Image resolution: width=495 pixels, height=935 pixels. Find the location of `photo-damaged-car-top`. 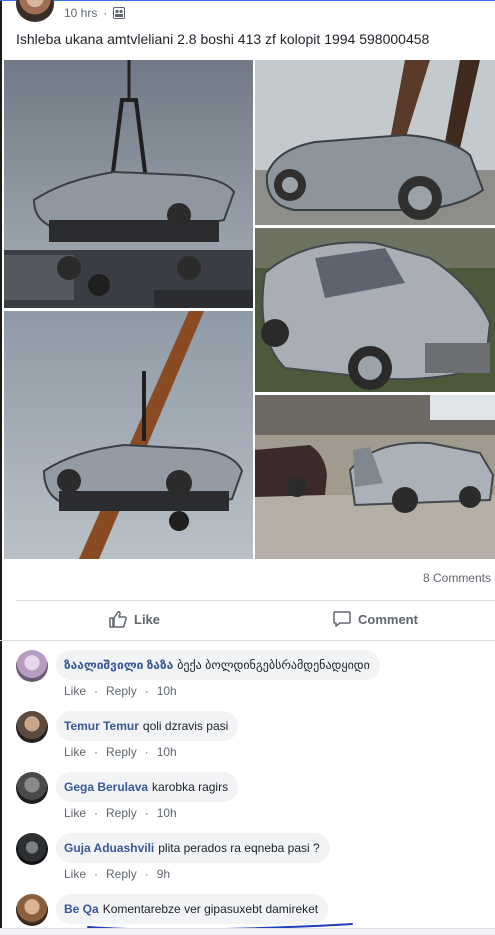

photo-damaged-car-top is located at coordinates (375, 142).